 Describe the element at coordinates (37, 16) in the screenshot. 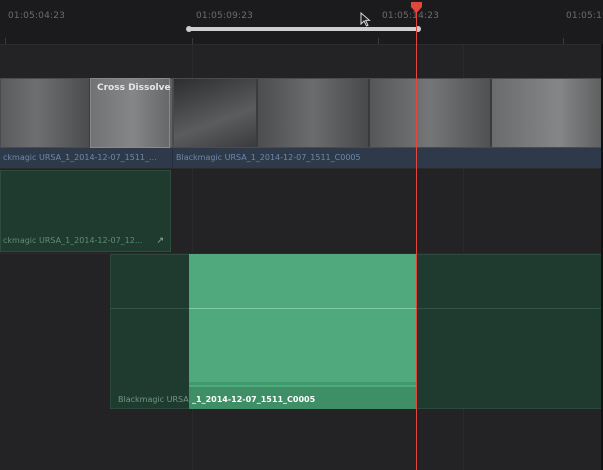

I see `ruler-timecode: 01:05:04:23` at that location.